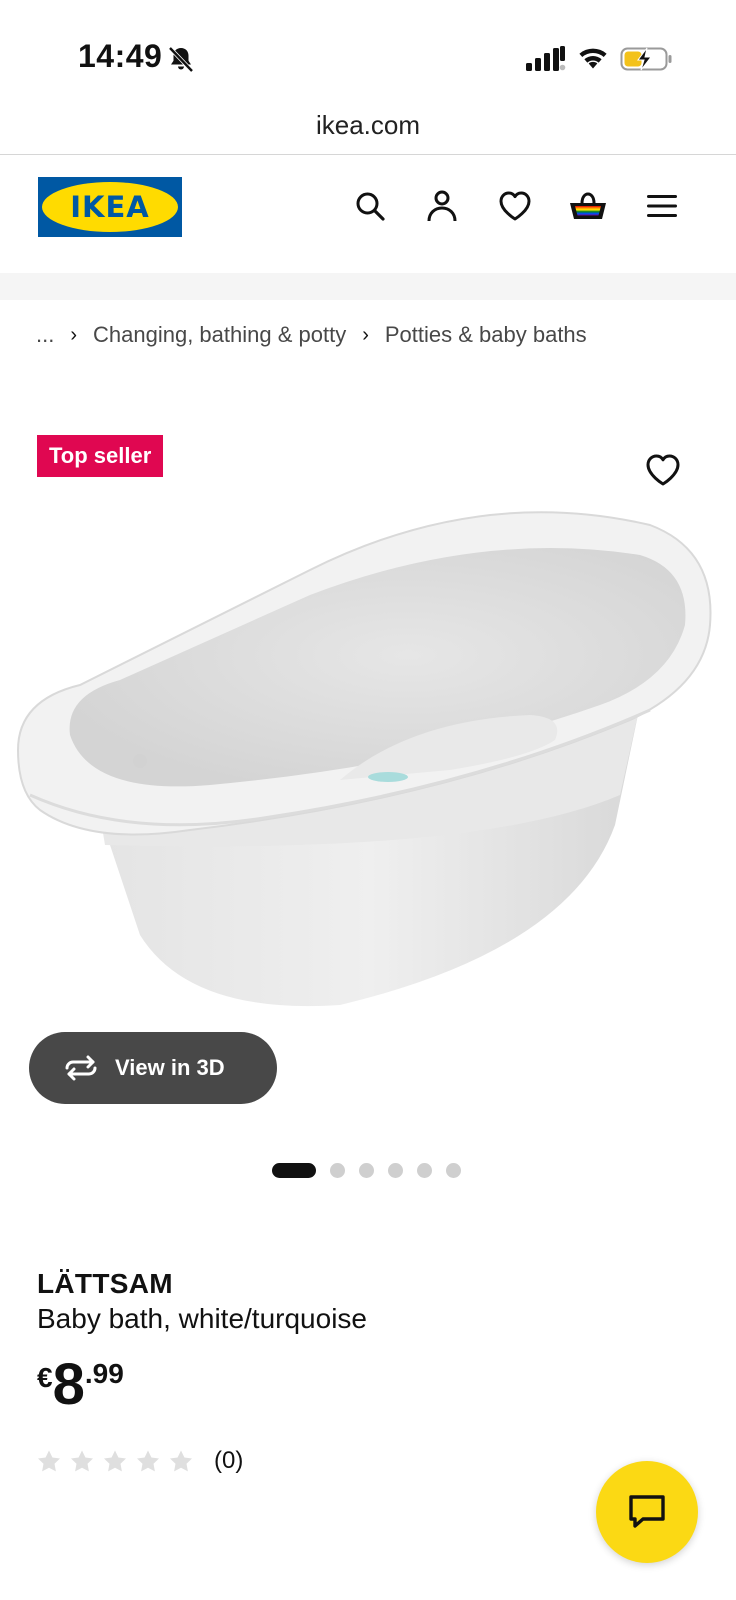  What do you see at coordinates (593, 58) in the screenshot?
I see `wifi-icon` at bounding box center [593, 58].